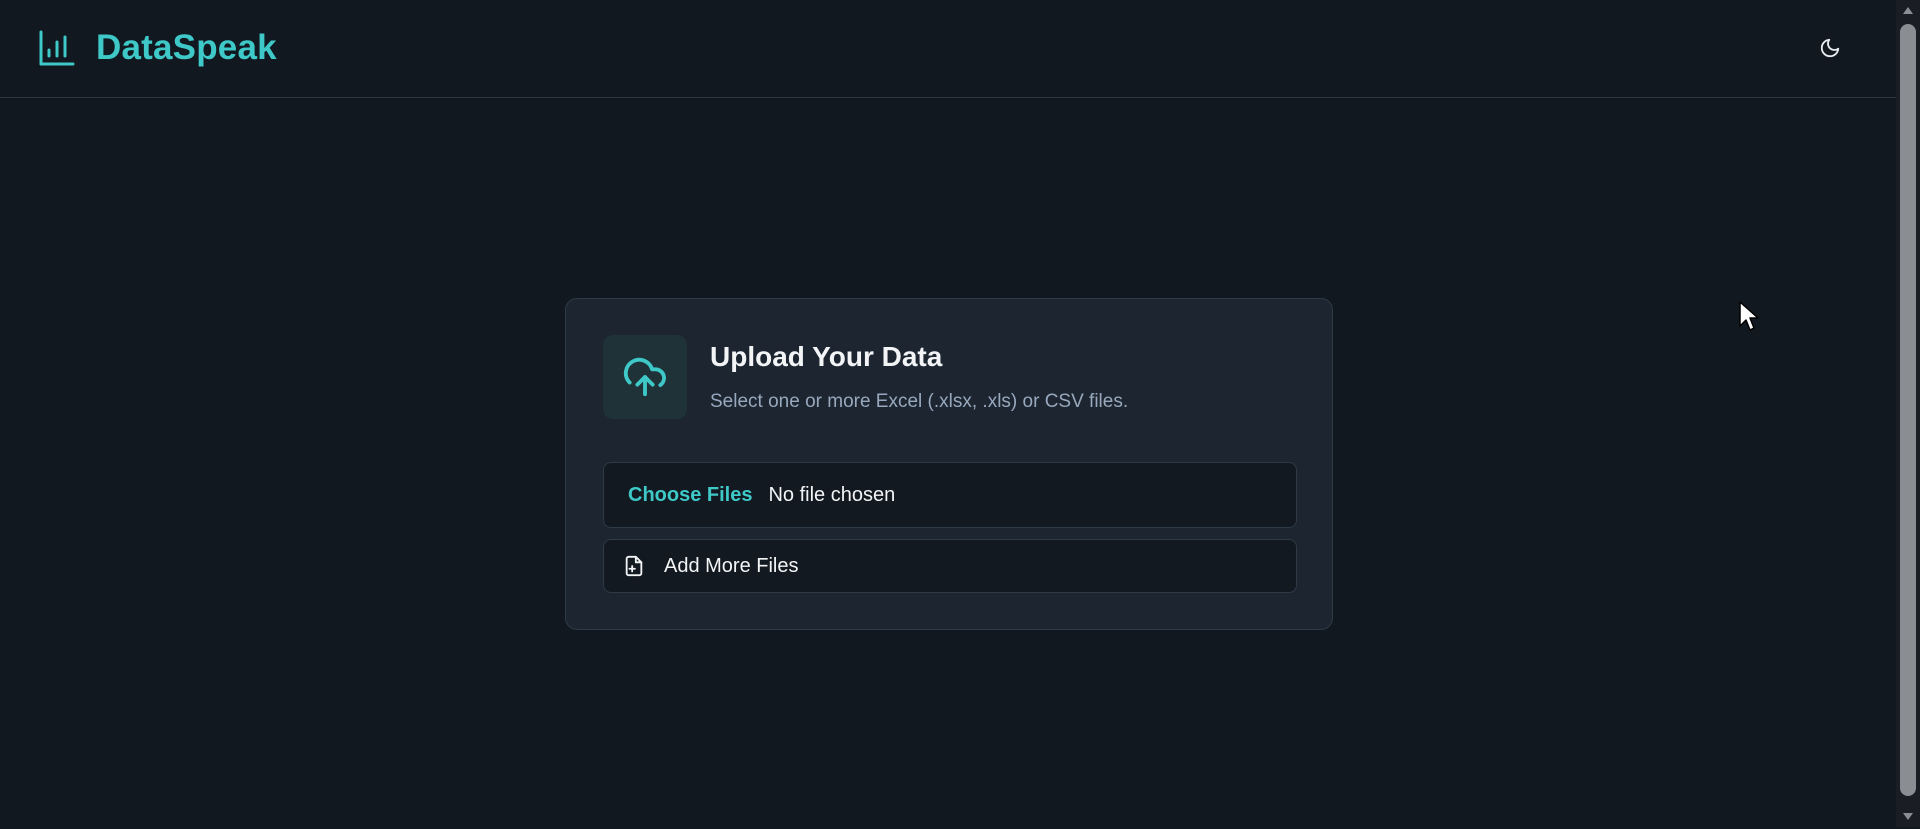  What do you see at coordinates (950, 566) in the screenshot?
I see `add-more-files-button: Add More Files` at bounding box center [950, 566].